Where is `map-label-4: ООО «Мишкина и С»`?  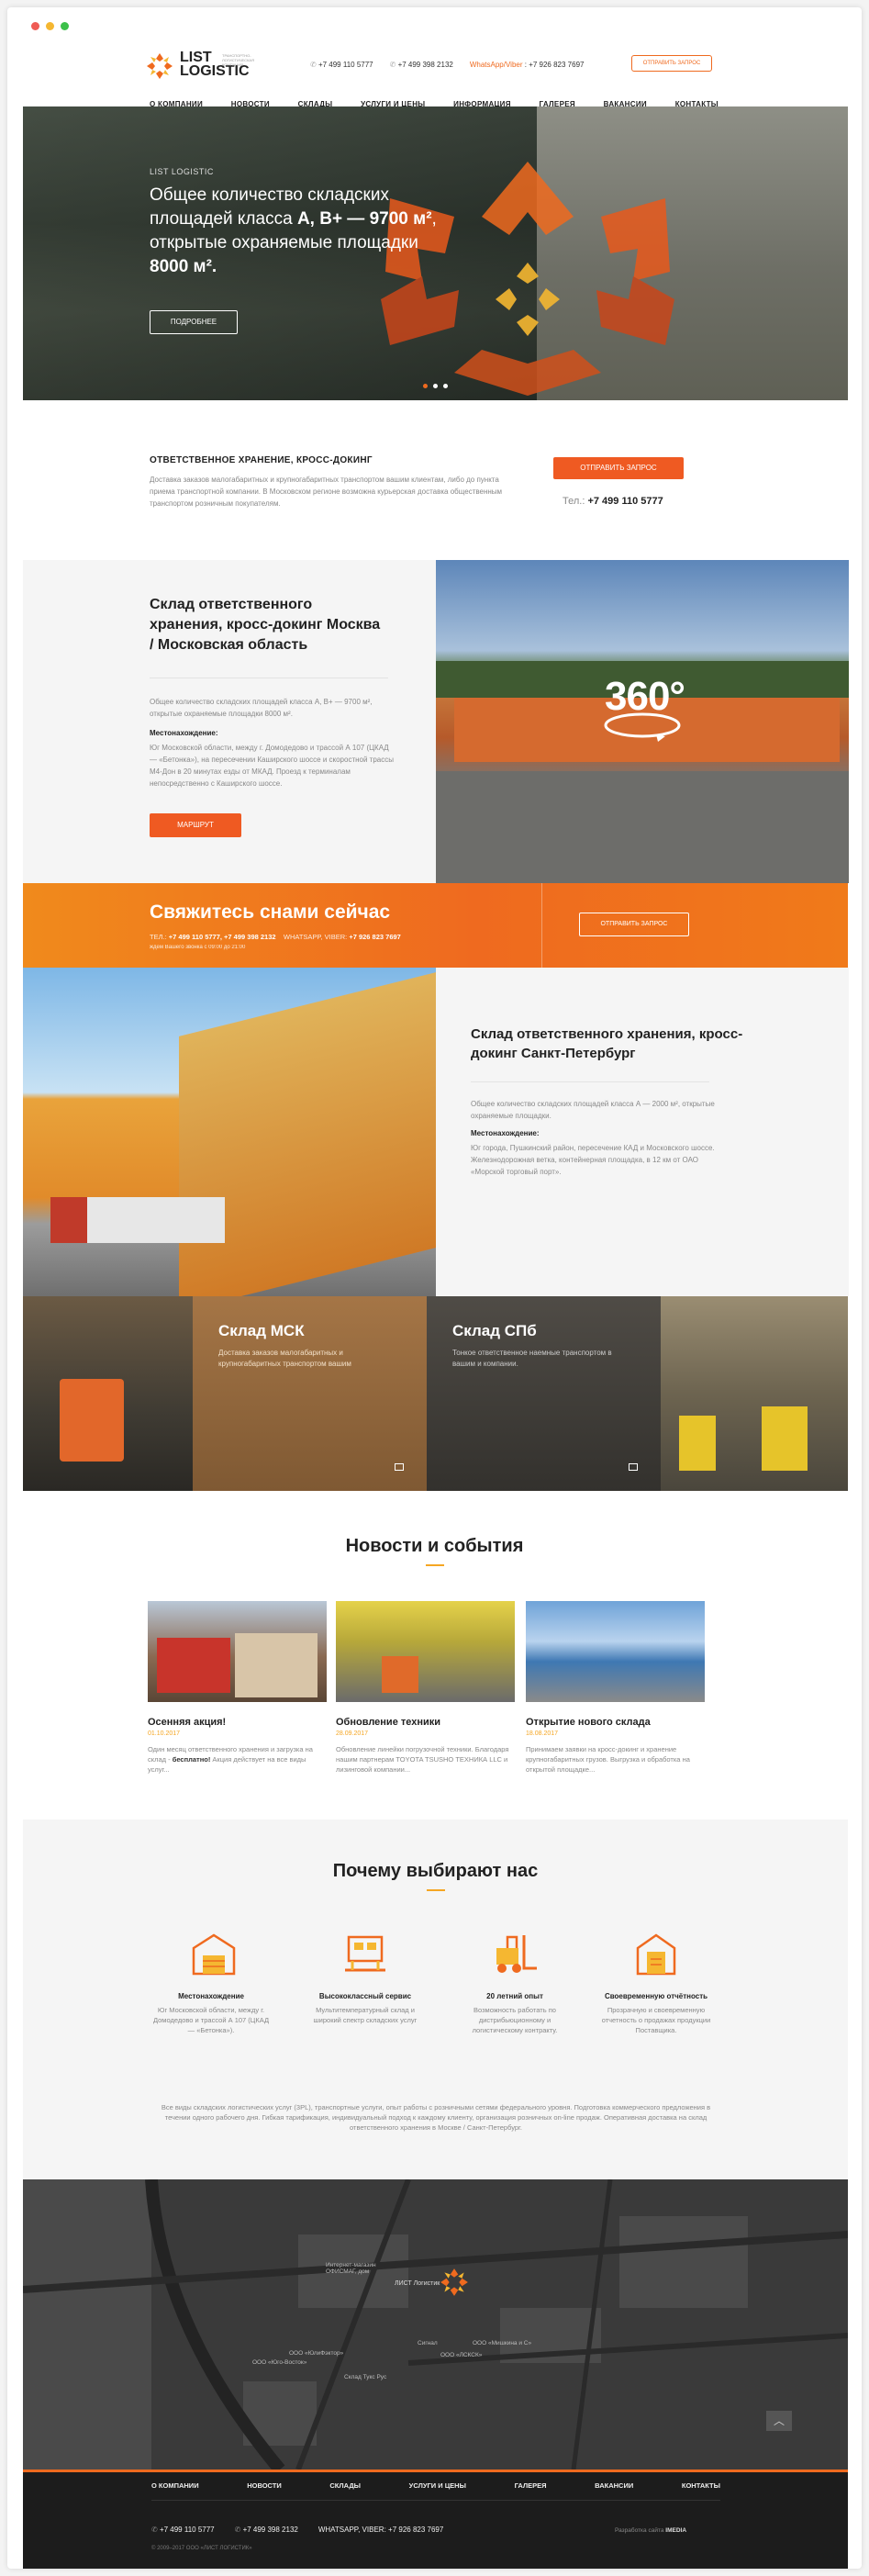 map-label-4: ООО «Мишкина и С» is located at coordinates (502, 2343).